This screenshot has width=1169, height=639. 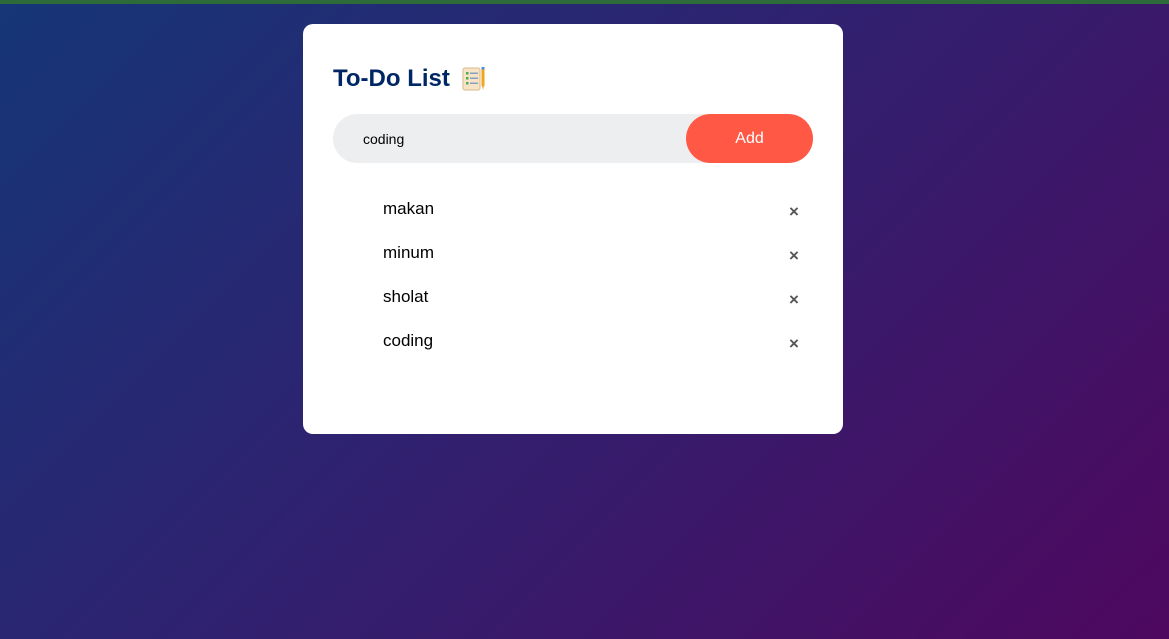 What do you see at coordinates (409, 252) in the screenshot?
I see `task-label: minum` at bounding box center [409, 252].